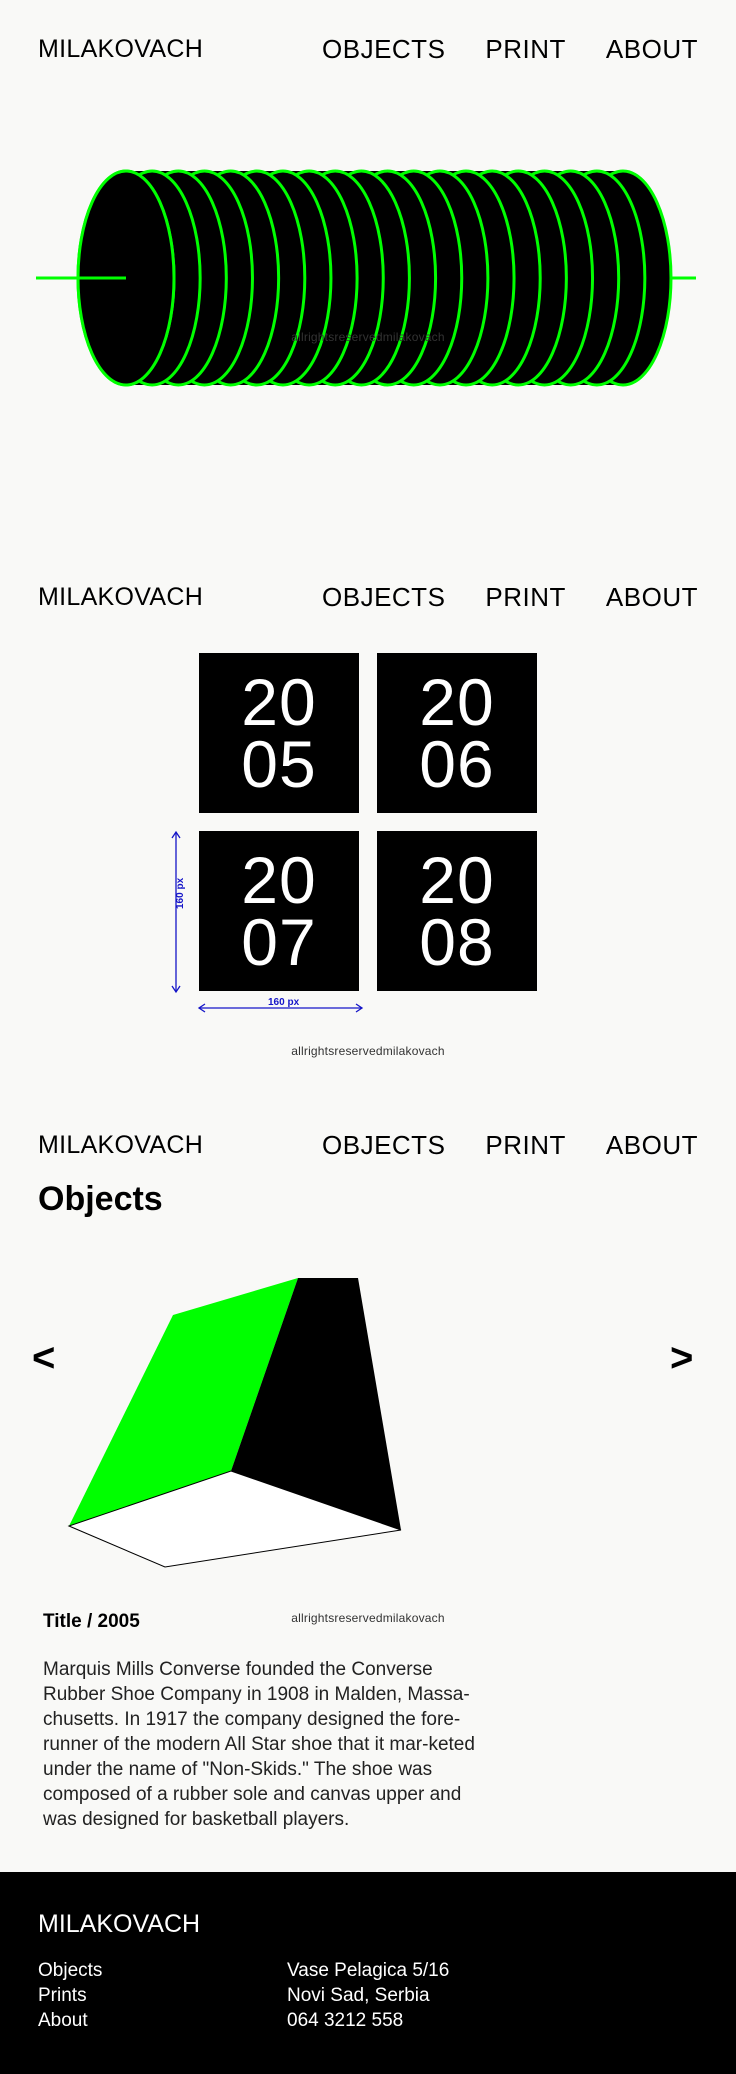 The width and height of the screenshot is (736, 2074). I want to click on width-dimension-label: 160 px, so click(284, 1002).